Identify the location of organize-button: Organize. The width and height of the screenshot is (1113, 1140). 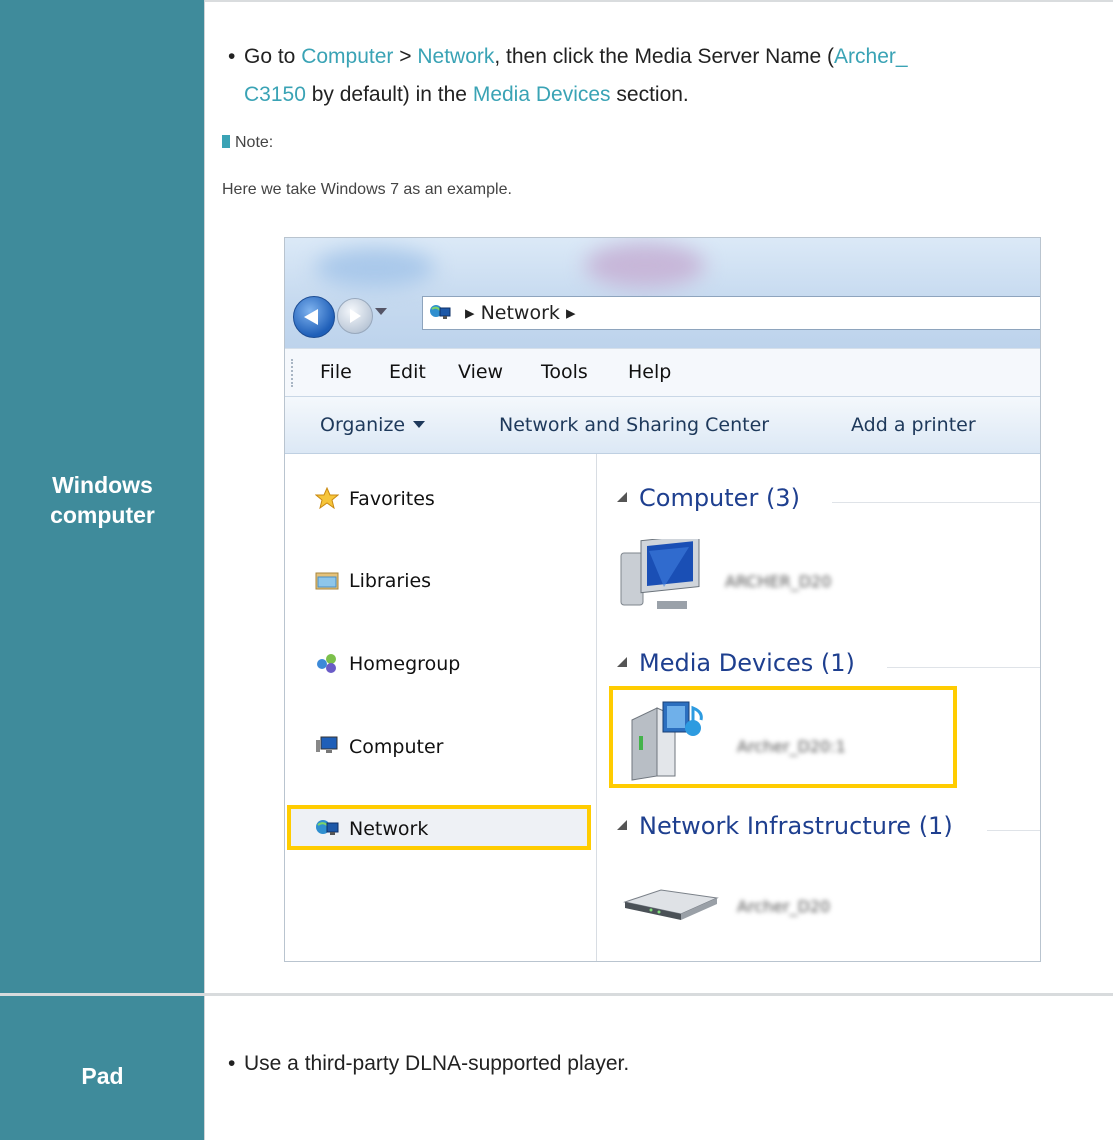
(373, 425).